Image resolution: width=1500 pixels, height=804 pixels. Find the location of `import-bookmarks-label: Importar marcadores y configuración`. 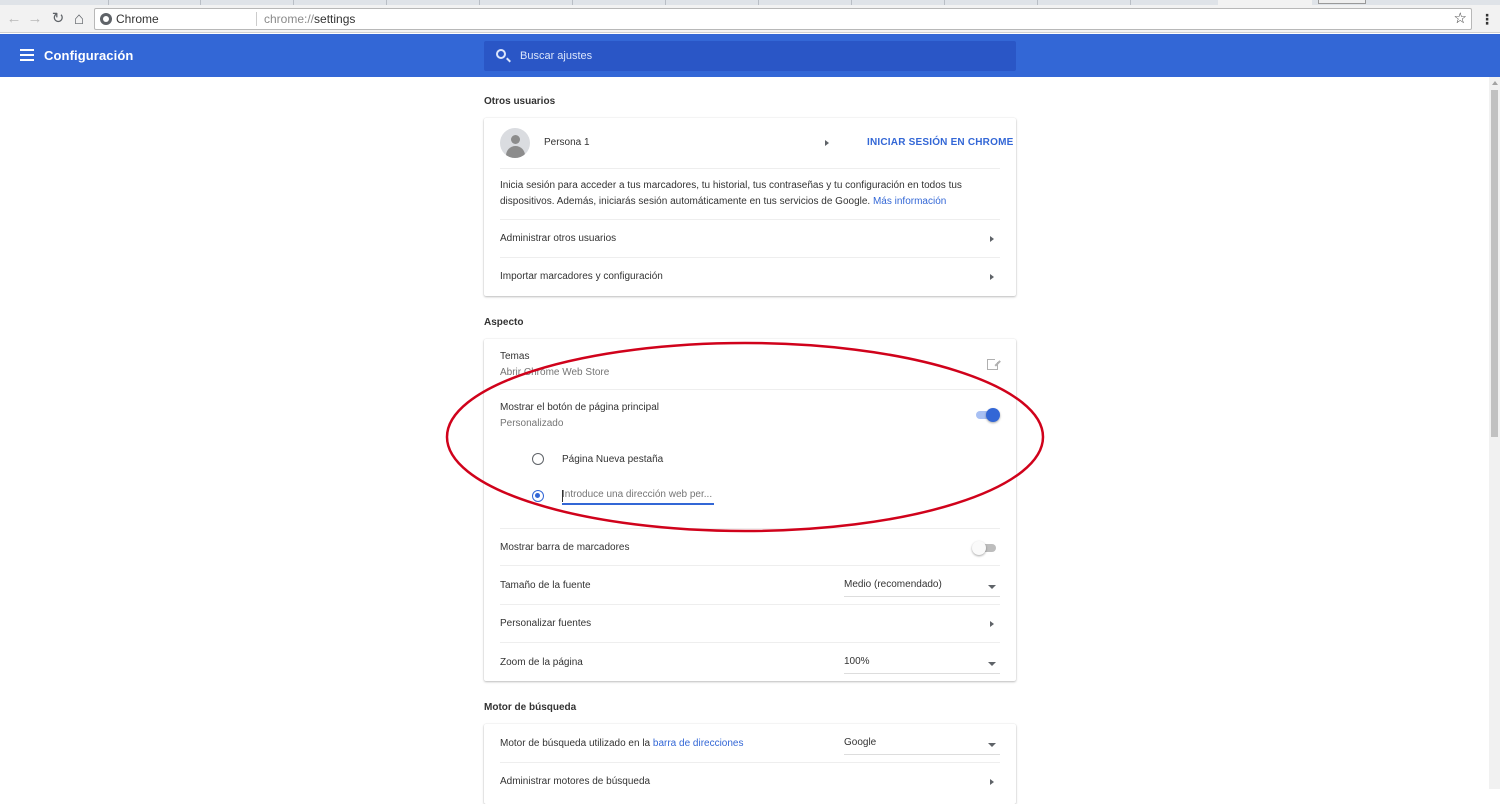

import-bookmarks-label: Importar marcadores y configuración is located at coordinates (581, 276).